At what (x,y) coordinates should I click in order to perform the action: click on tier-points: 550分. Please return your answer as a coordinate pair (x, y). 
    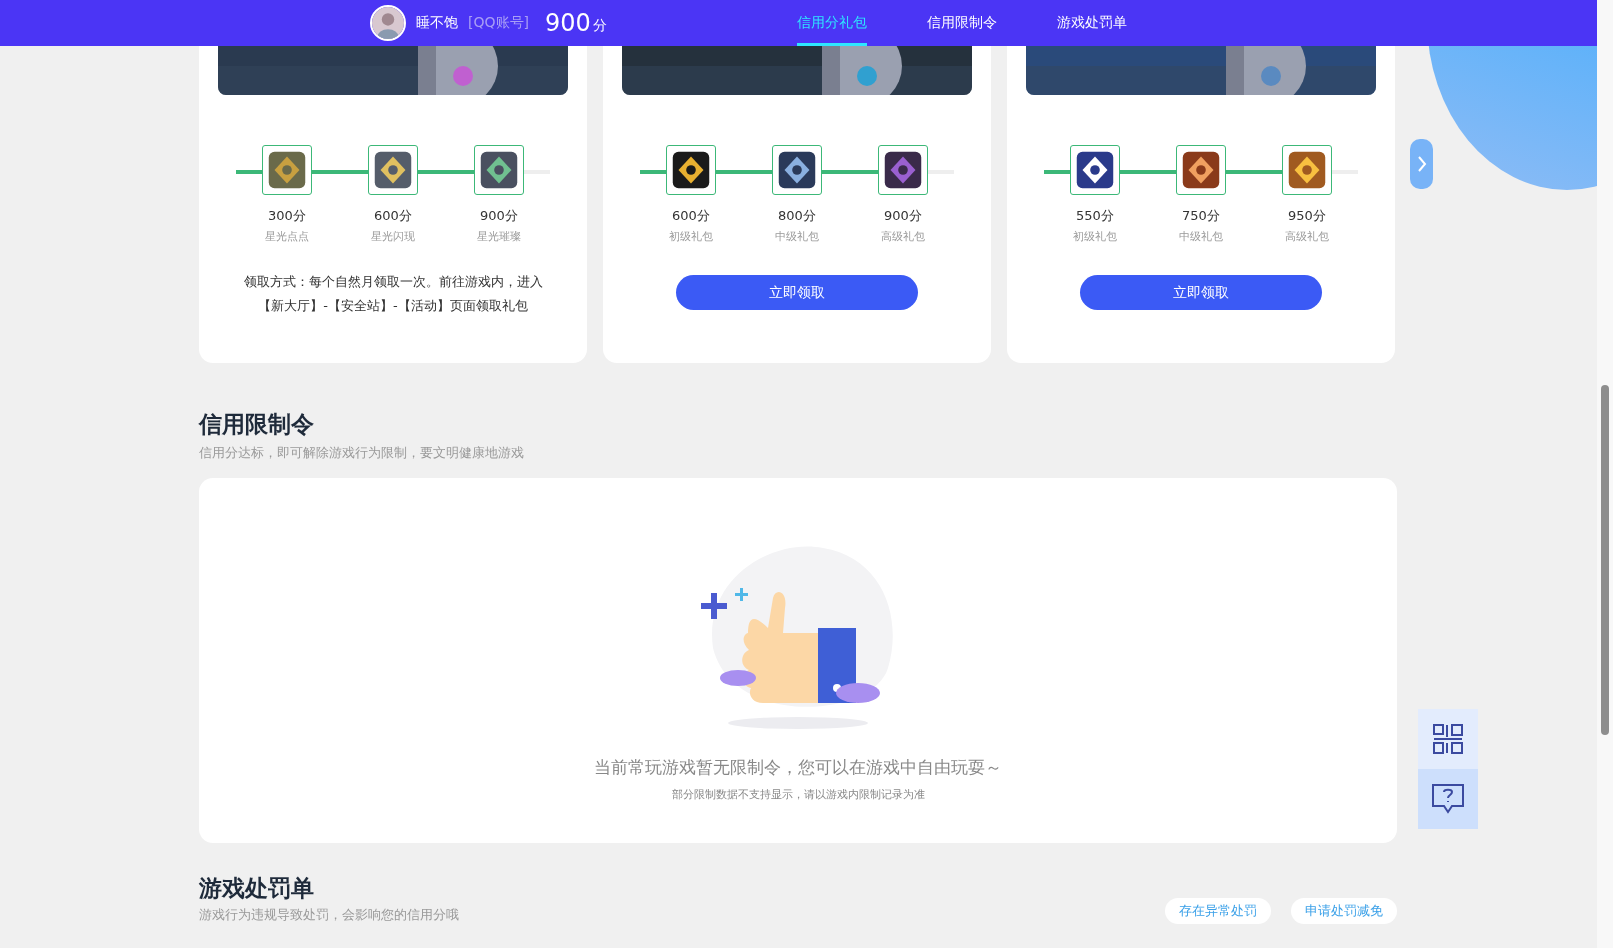
    Looking at the image, I should click on (1095, 216).